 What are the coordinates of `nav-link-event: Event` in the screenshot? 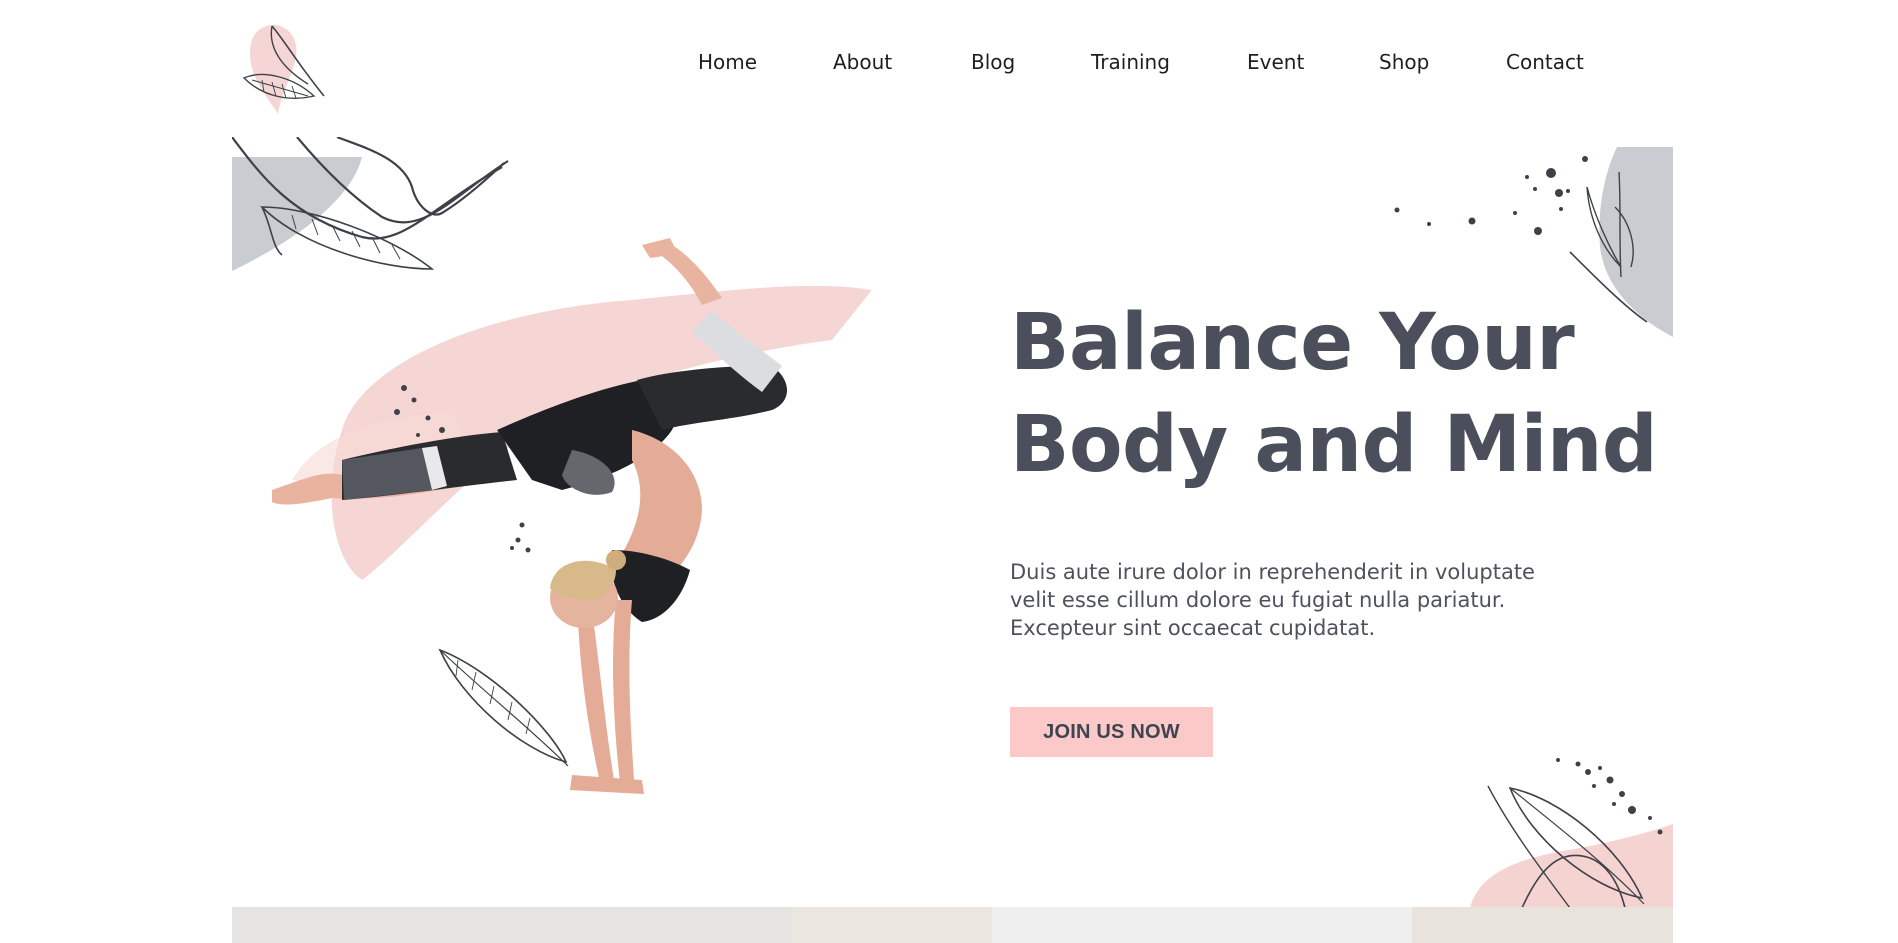 It's located at (1275, 62).